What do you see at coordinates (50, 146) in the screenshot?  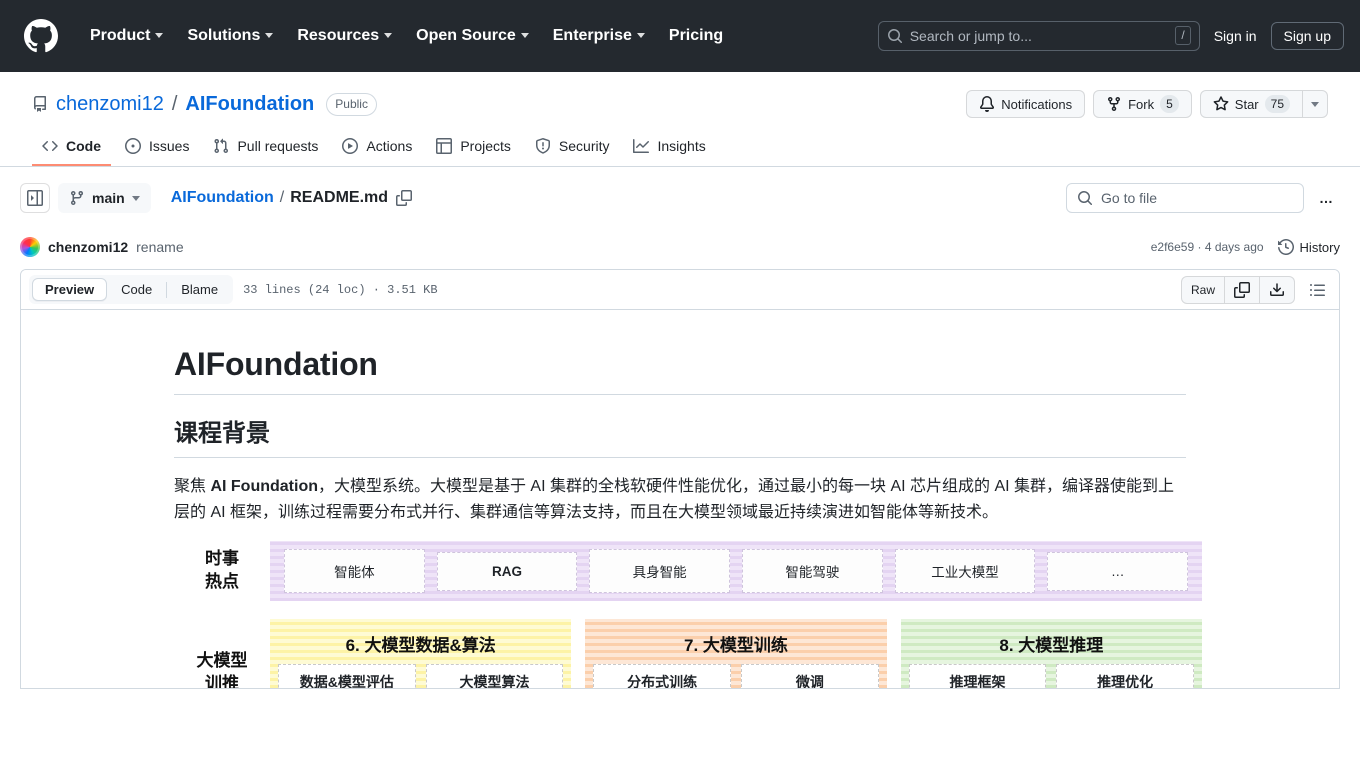 I see `code-icon` at bounding box center [50, 146].